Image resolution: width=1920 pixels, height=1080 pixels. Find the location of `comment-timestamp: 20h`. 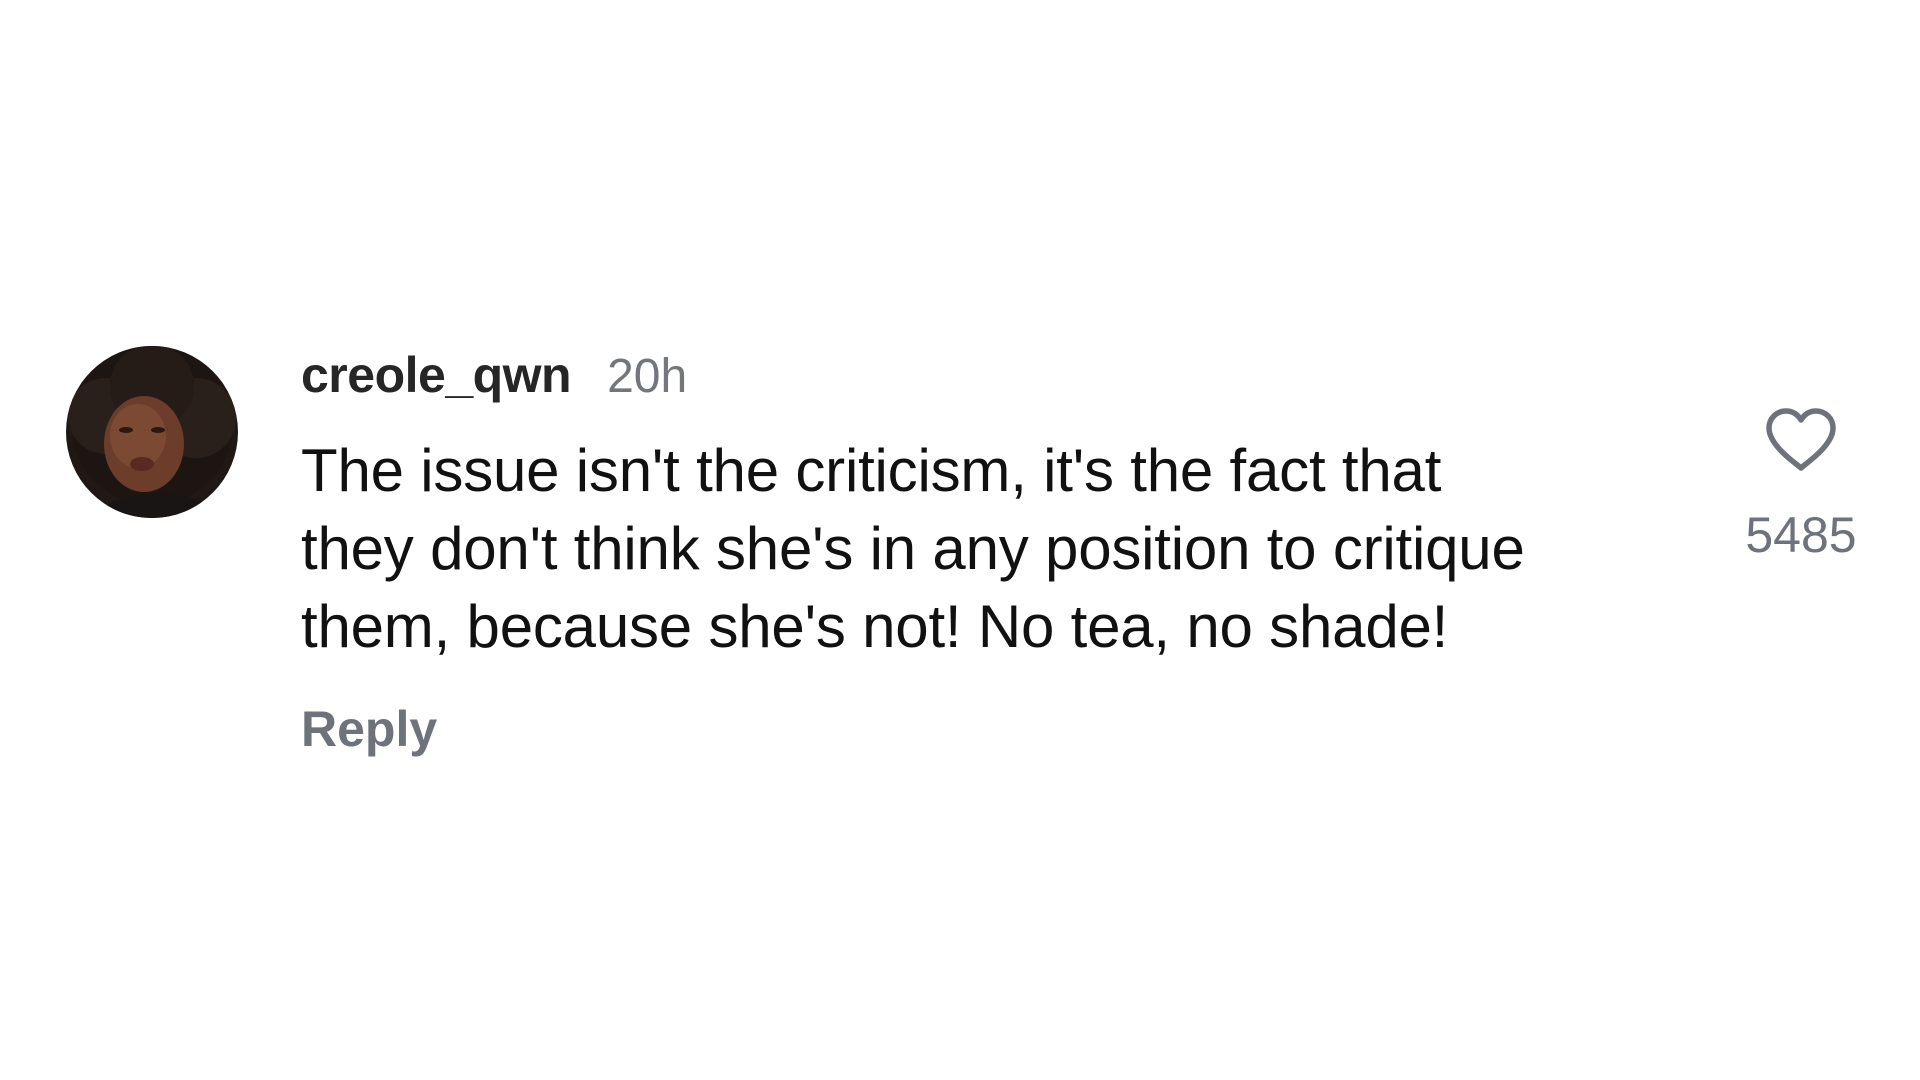

comment-timestamp: 20h is located at coordinates (647, 376).